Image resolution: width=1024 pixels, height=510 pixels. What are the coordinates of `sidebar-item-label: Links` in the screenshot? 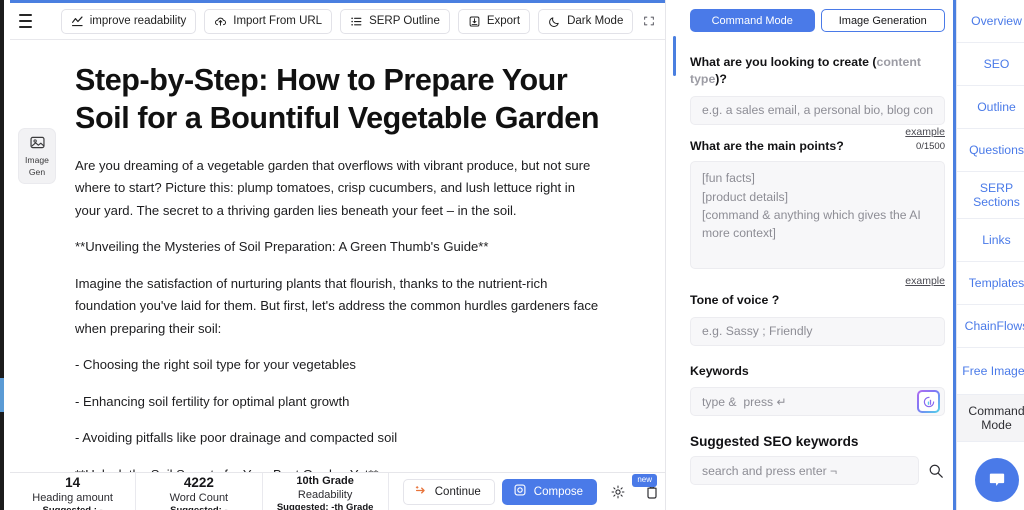 It's located at (996, 239).